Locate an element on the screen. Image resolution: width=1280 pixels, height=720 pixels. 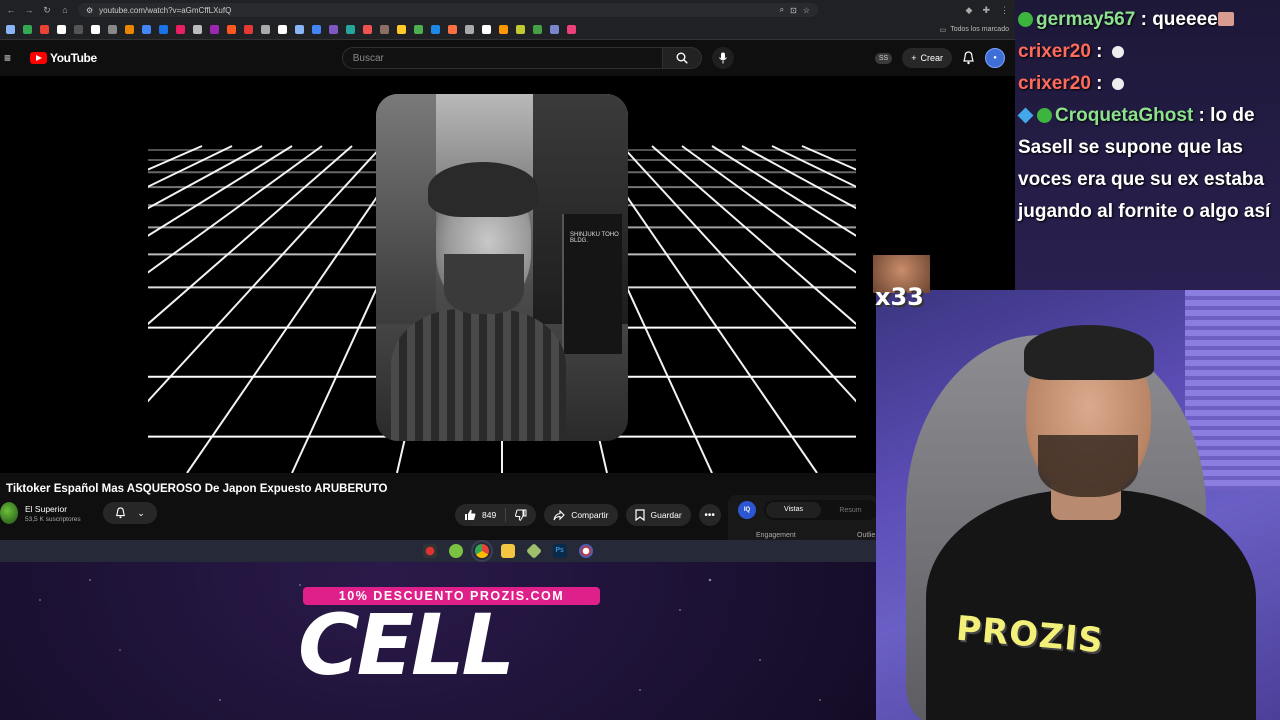
account-avatar: ● is located at coordinates (995, 58).